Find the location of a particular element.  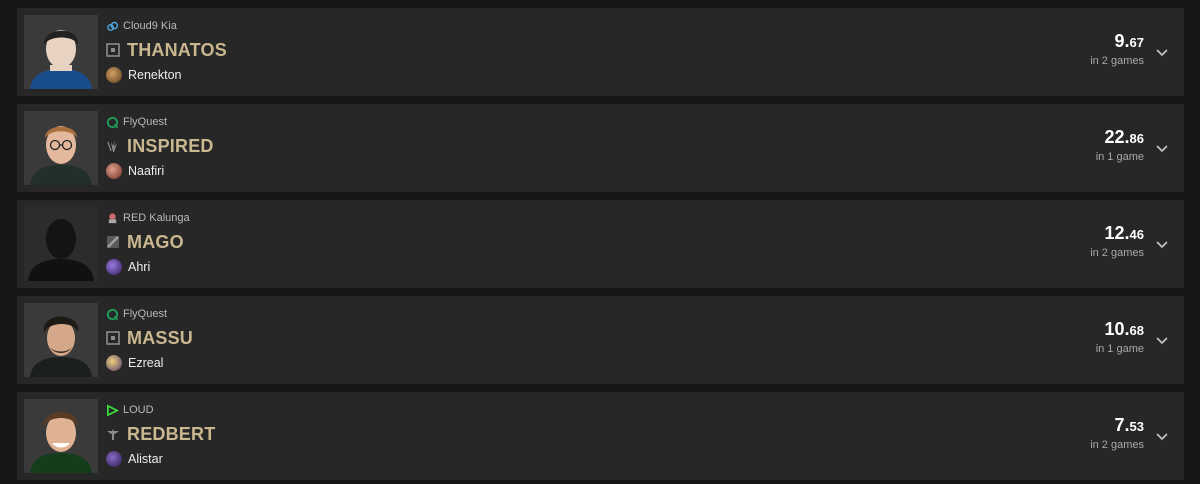

score-value: 7.53 is located at coordinates (1129, 425).